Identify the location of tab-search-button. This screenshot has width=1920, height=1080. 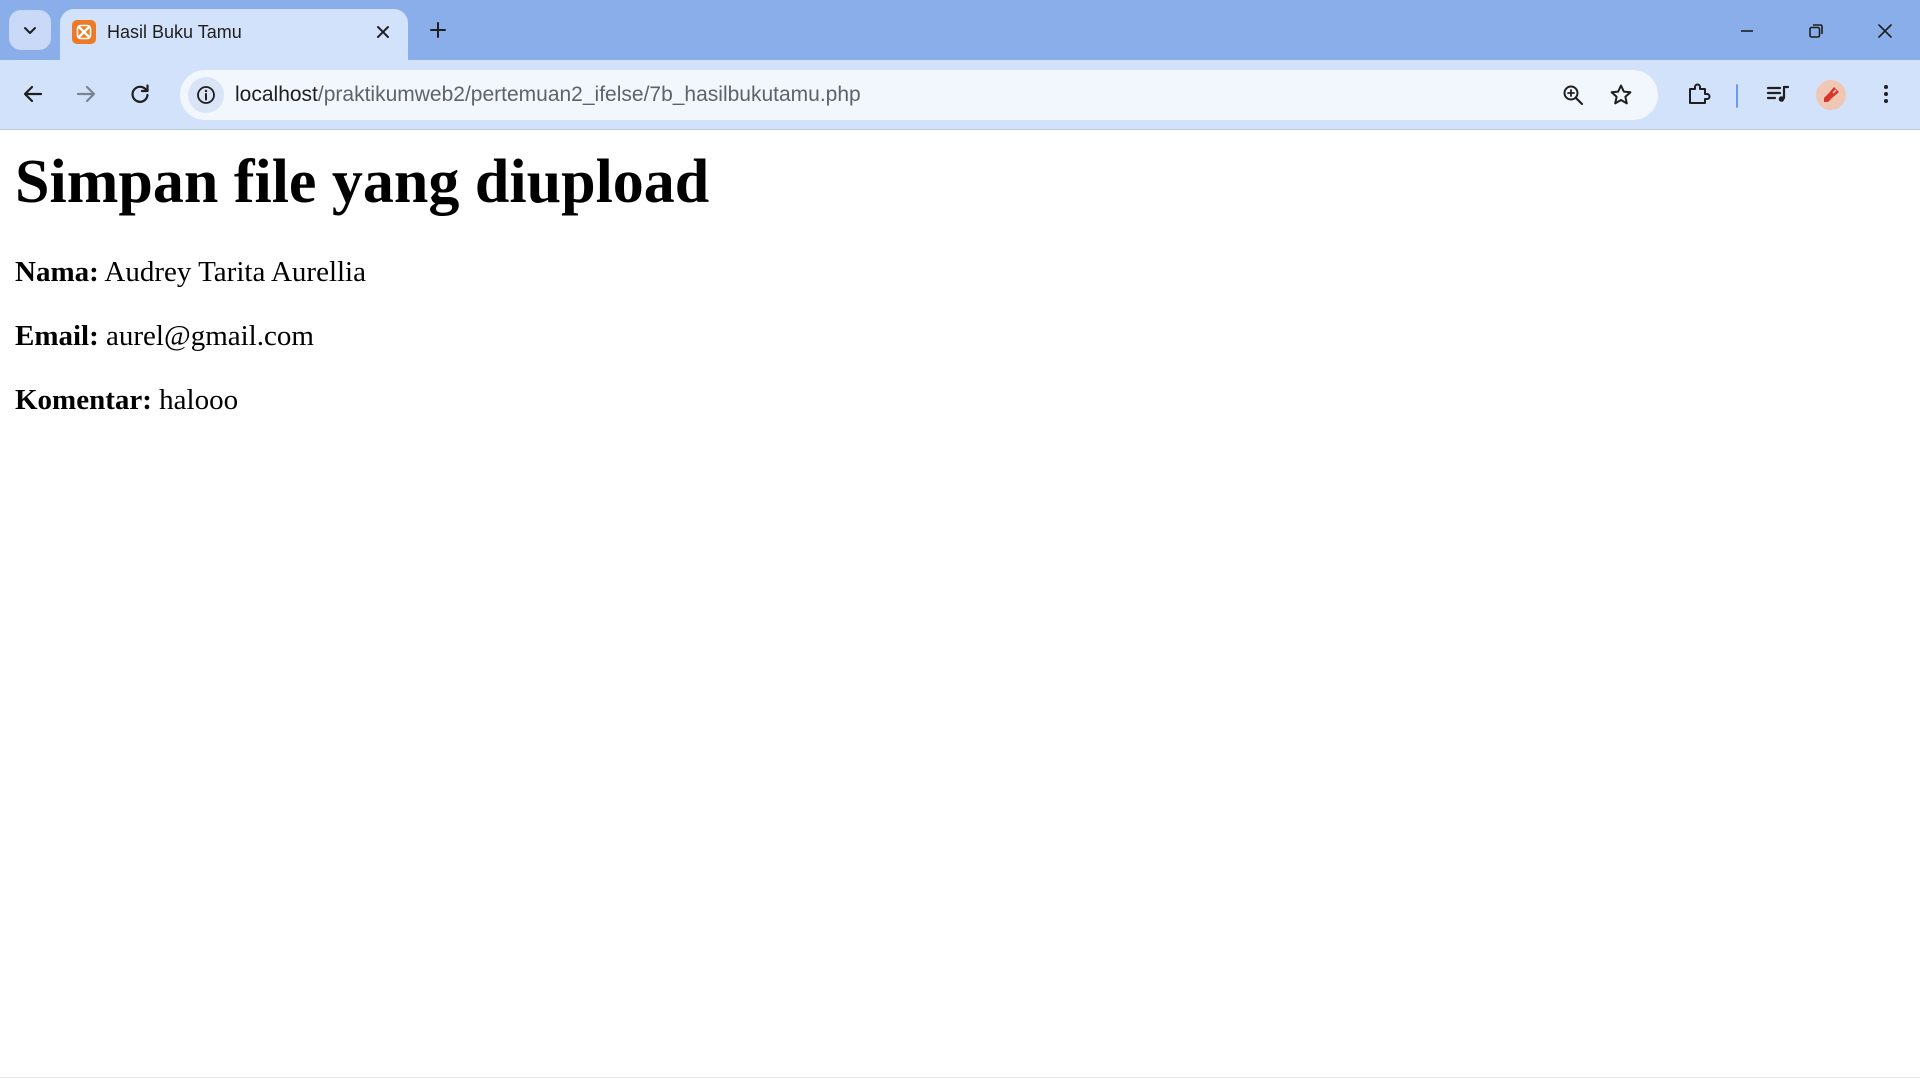
(30, 30).